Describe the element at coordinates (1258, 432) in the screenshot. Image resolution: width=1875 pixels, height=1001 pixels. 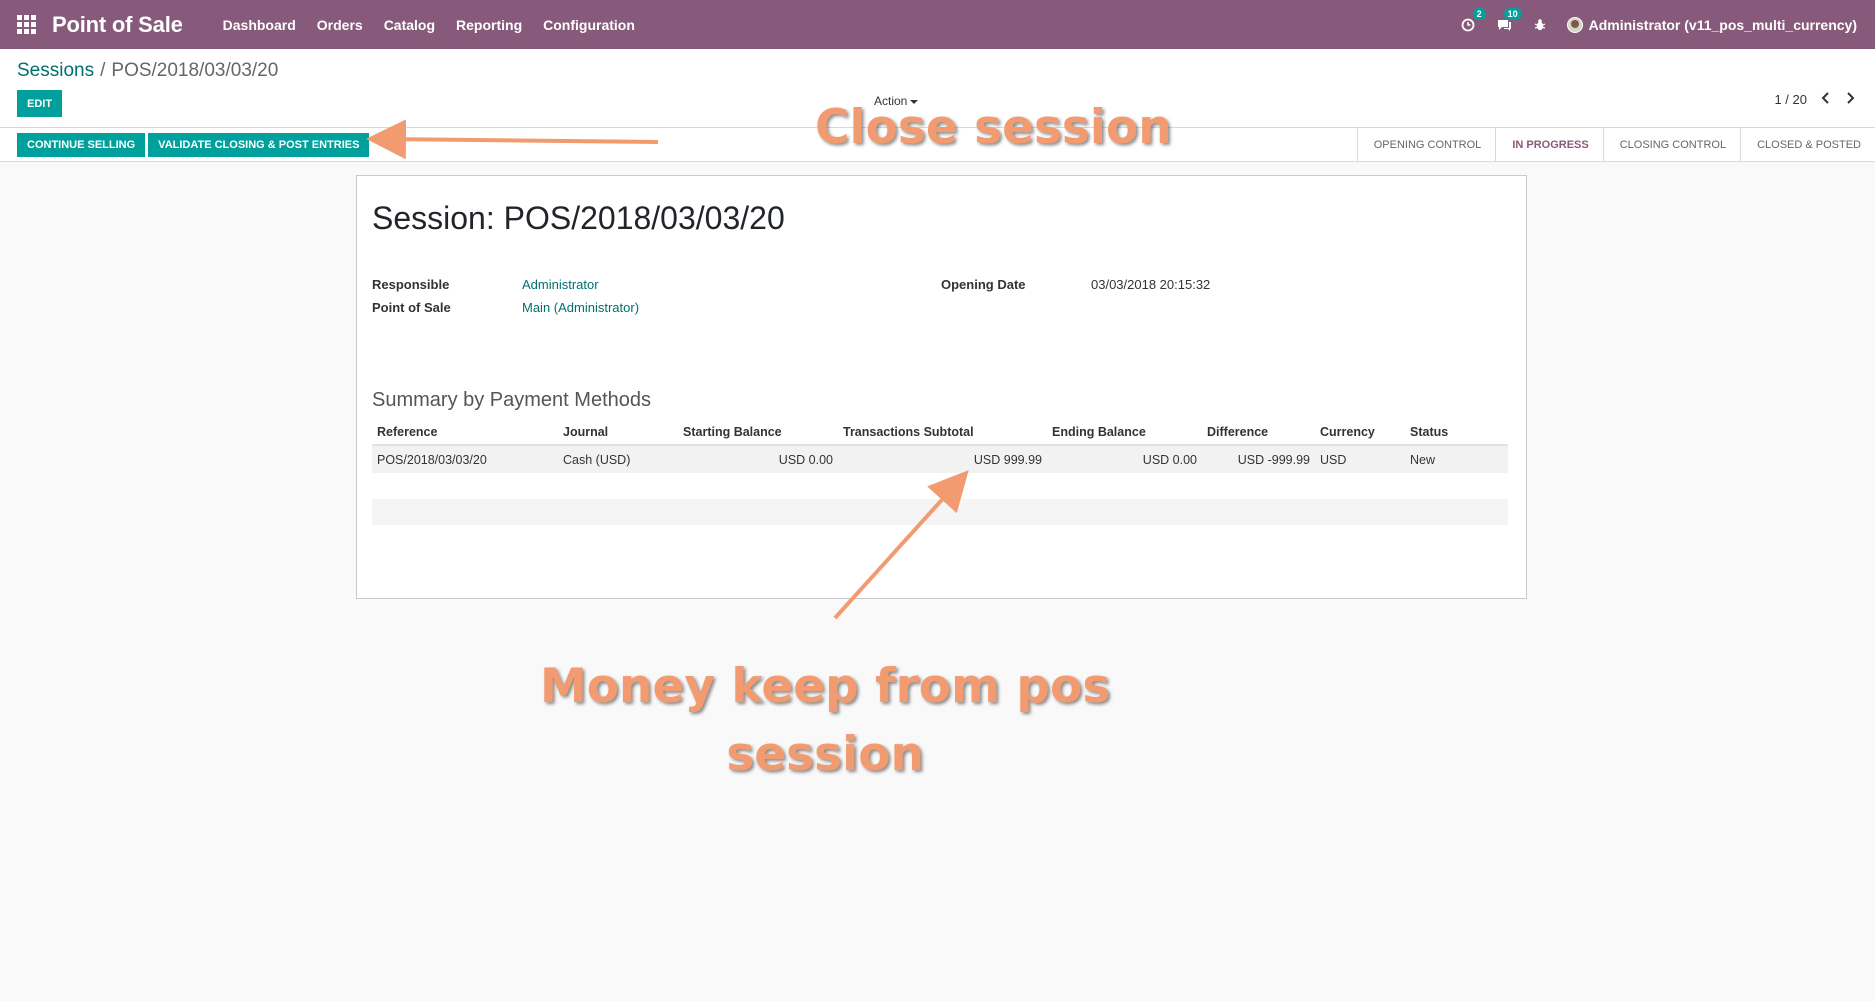
I see `col-difference: Difference` at that location.